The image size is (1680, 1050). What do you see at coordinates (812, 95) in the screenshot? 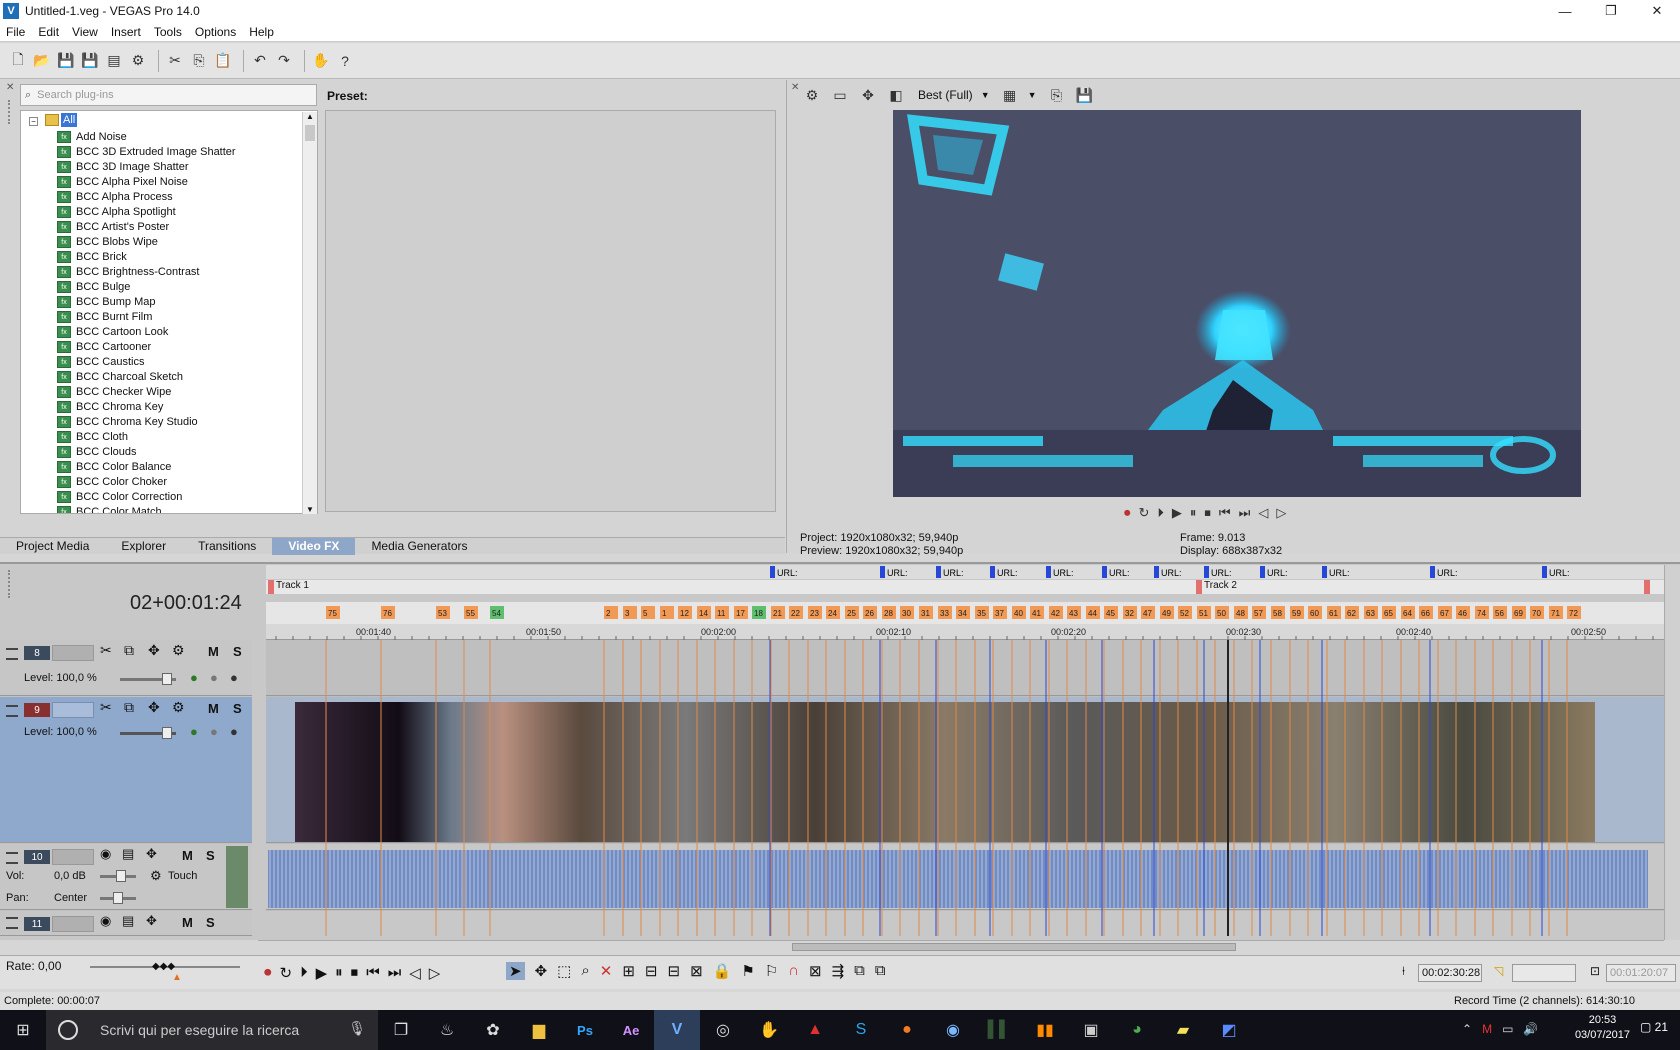
I see `video-properties-gear-icon: ⚙` at bounding box center [812, 95].